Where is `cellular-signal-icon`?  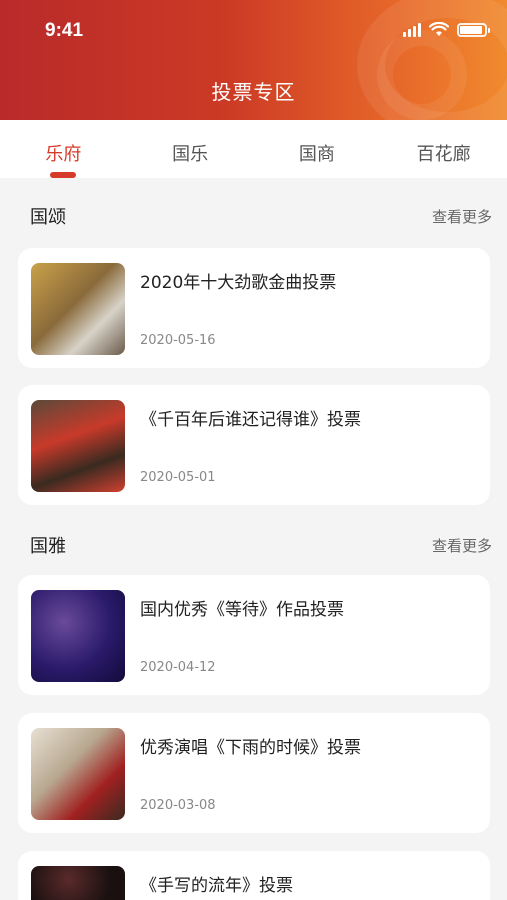
cellular-signal-icon is located at coordinates (412, 29).